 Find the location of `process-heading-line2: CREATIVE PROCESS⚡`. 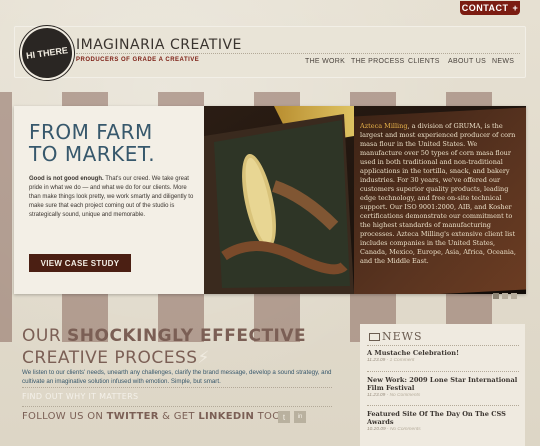

process-heading-line2: CREATIVE PROCESS⚡ is located at coordinates (116, 358).